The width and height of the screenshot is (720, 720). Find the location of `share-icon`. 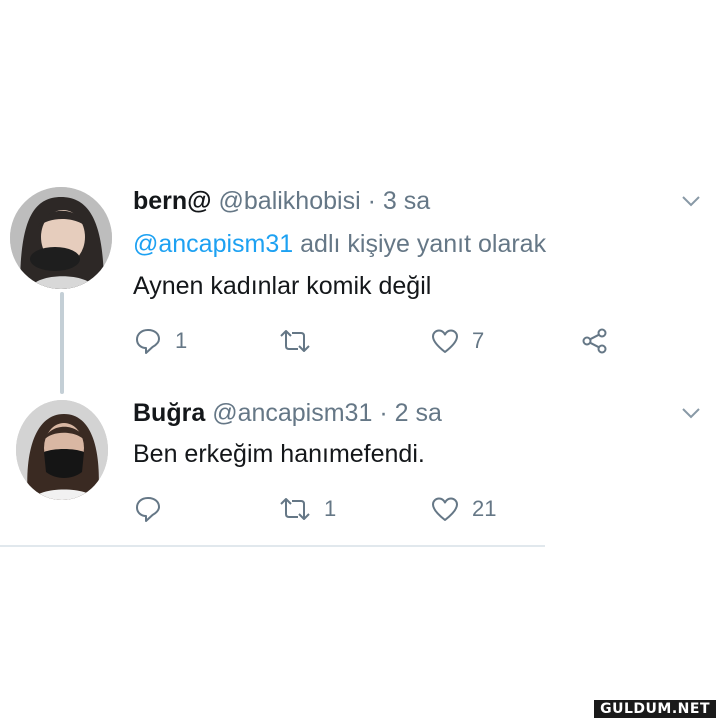

share-icon is located at coordinates (594, 341).